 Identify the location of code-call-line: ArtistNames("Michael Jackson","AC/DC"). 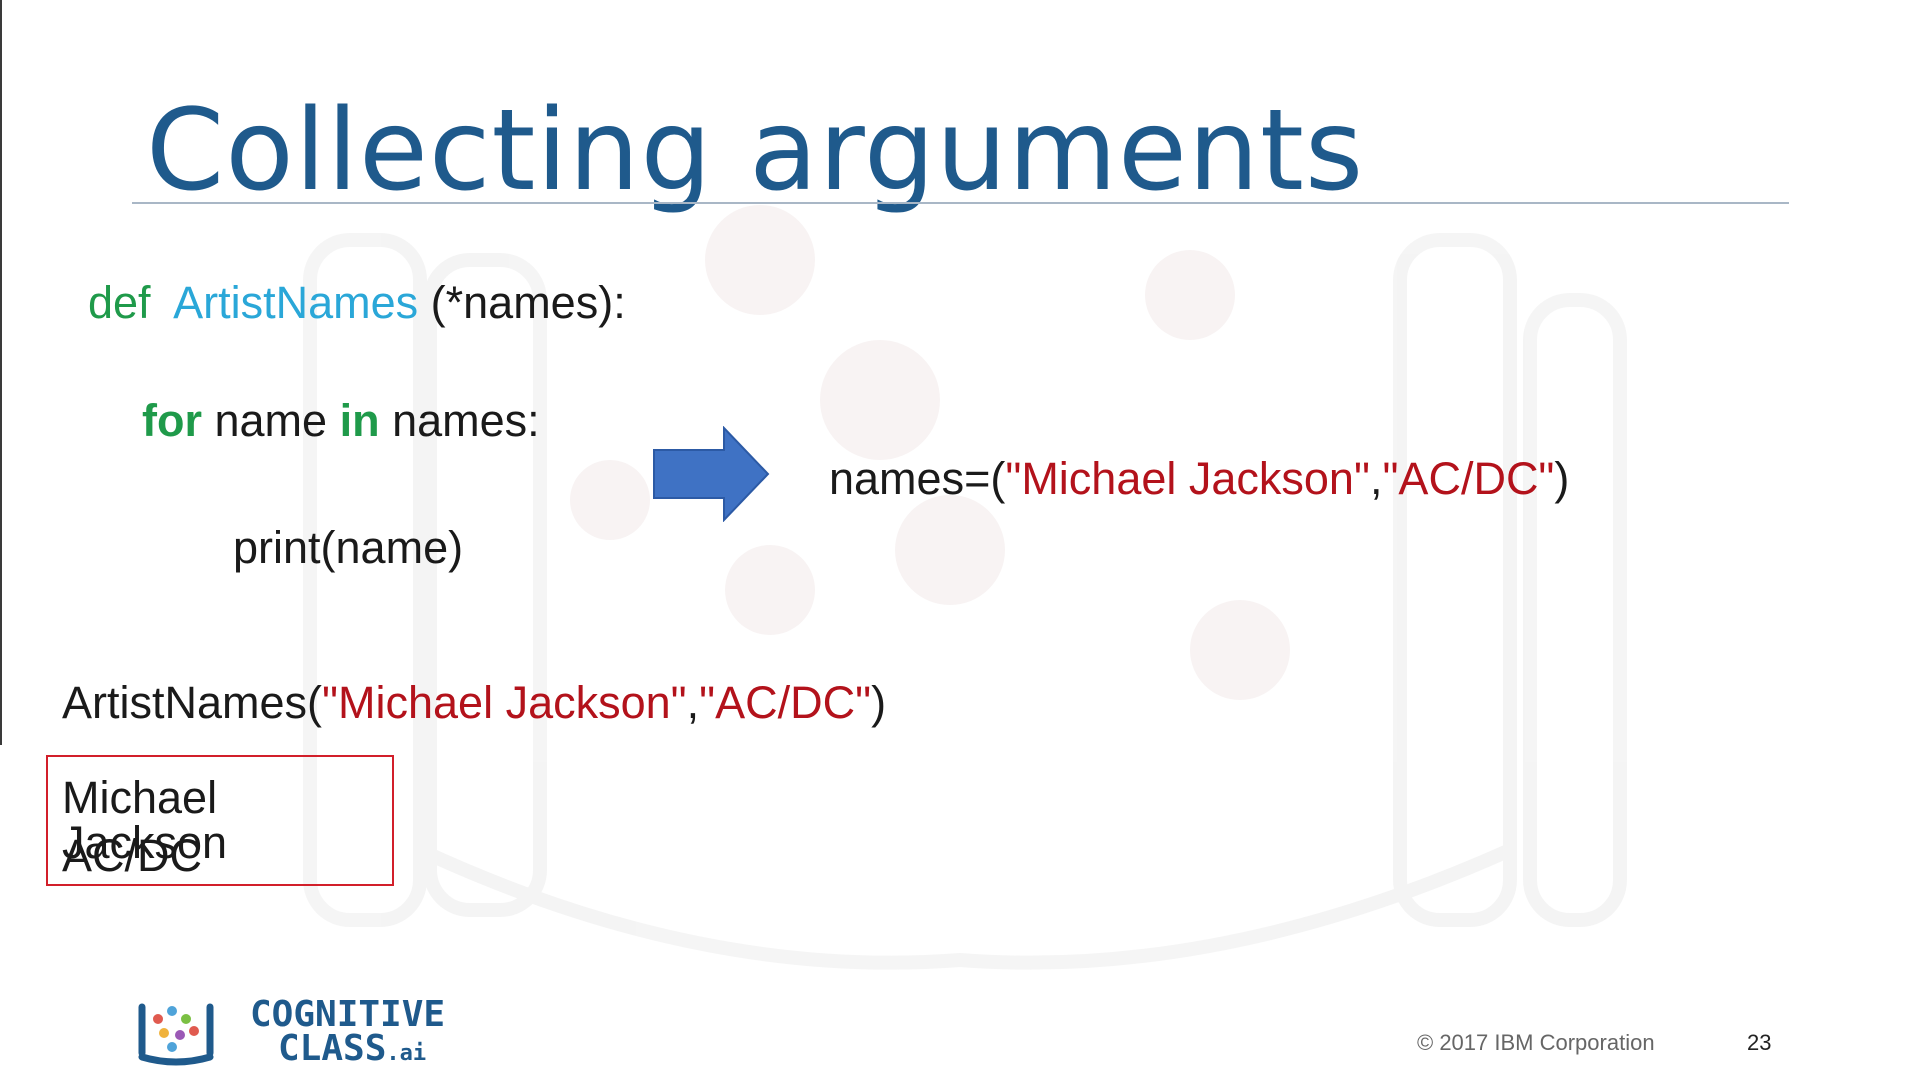
(474, 702).